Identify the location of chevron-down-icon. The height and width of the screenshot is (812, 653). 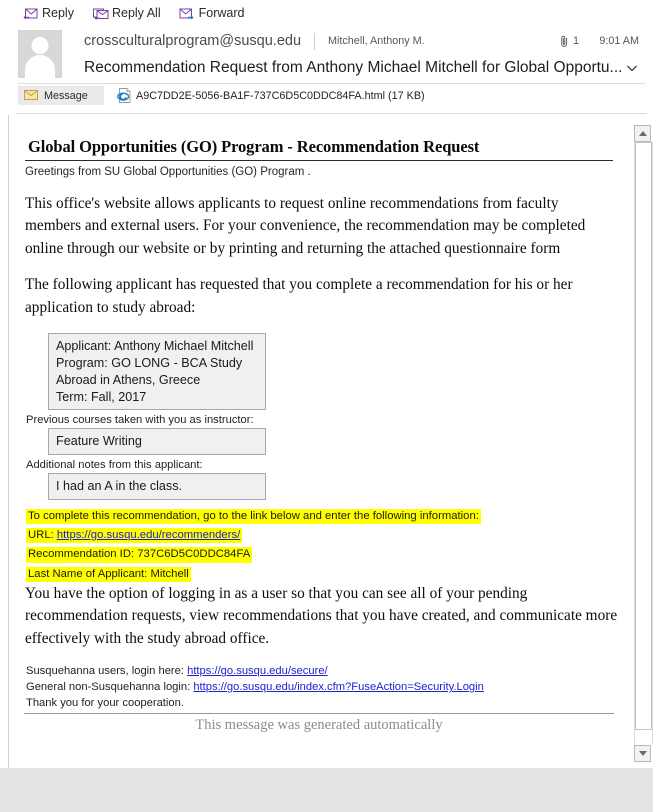
(632, 68).